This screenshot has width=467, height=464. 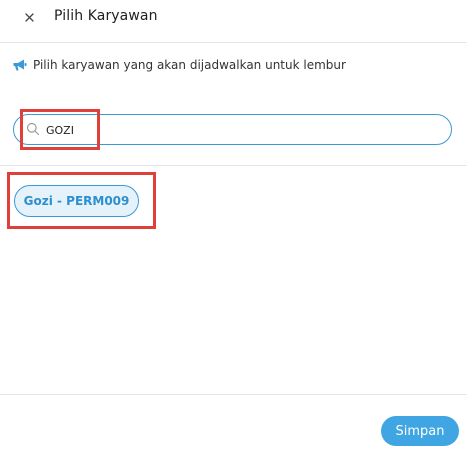 I want to click on dialog-header: Pilih Karyawan, so click(x=233, y=21).